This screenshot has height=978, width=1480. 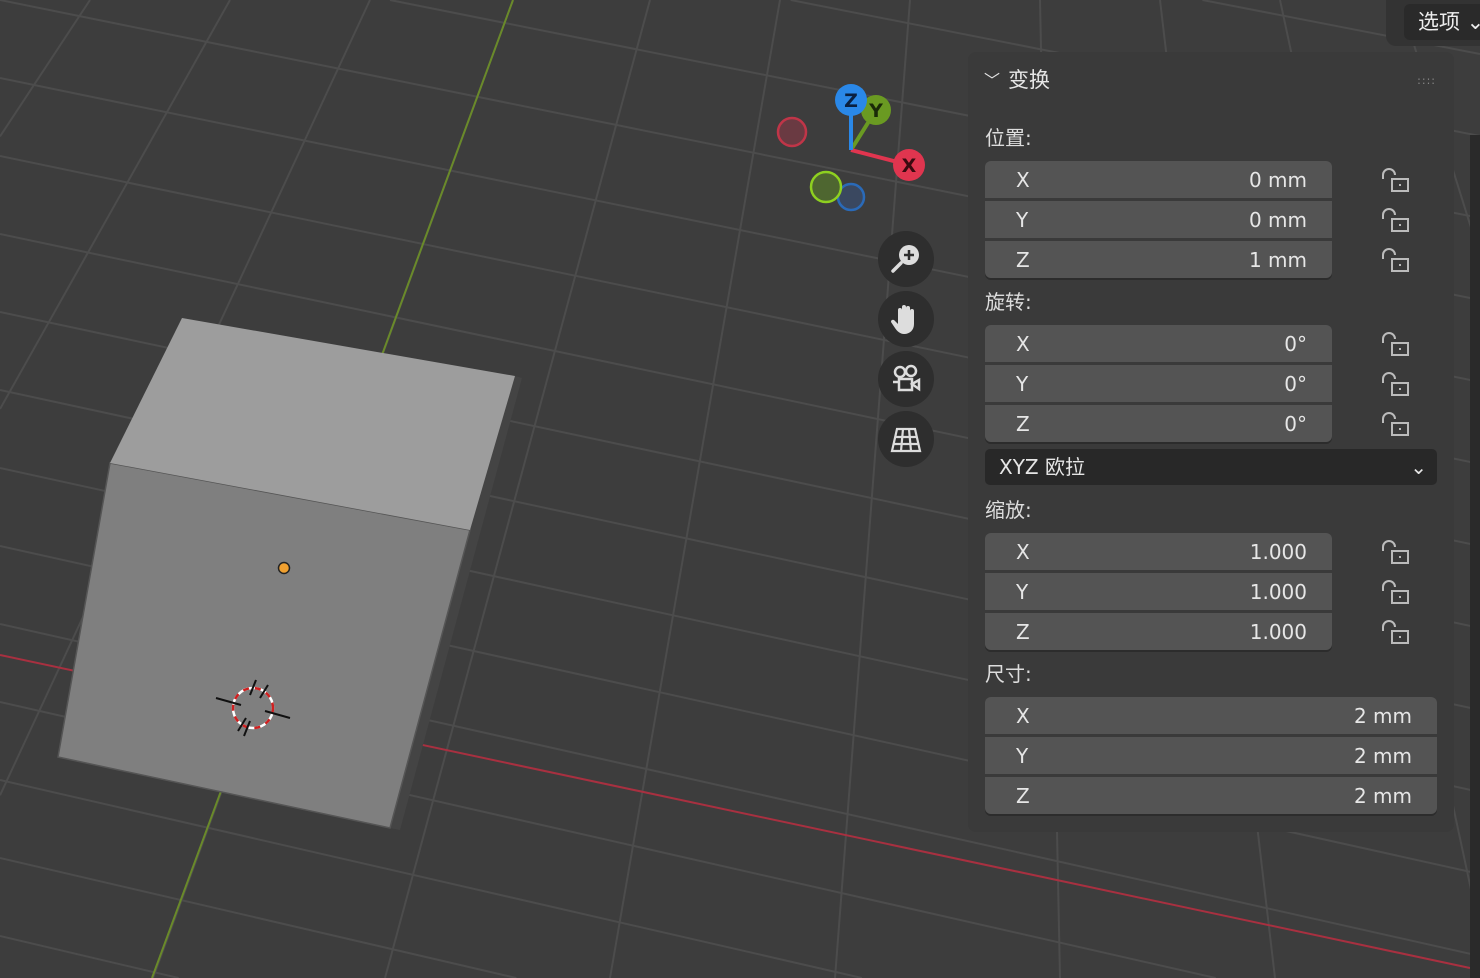 I want to click on gizmo-z-label: Z, so click(x=851, y=101).